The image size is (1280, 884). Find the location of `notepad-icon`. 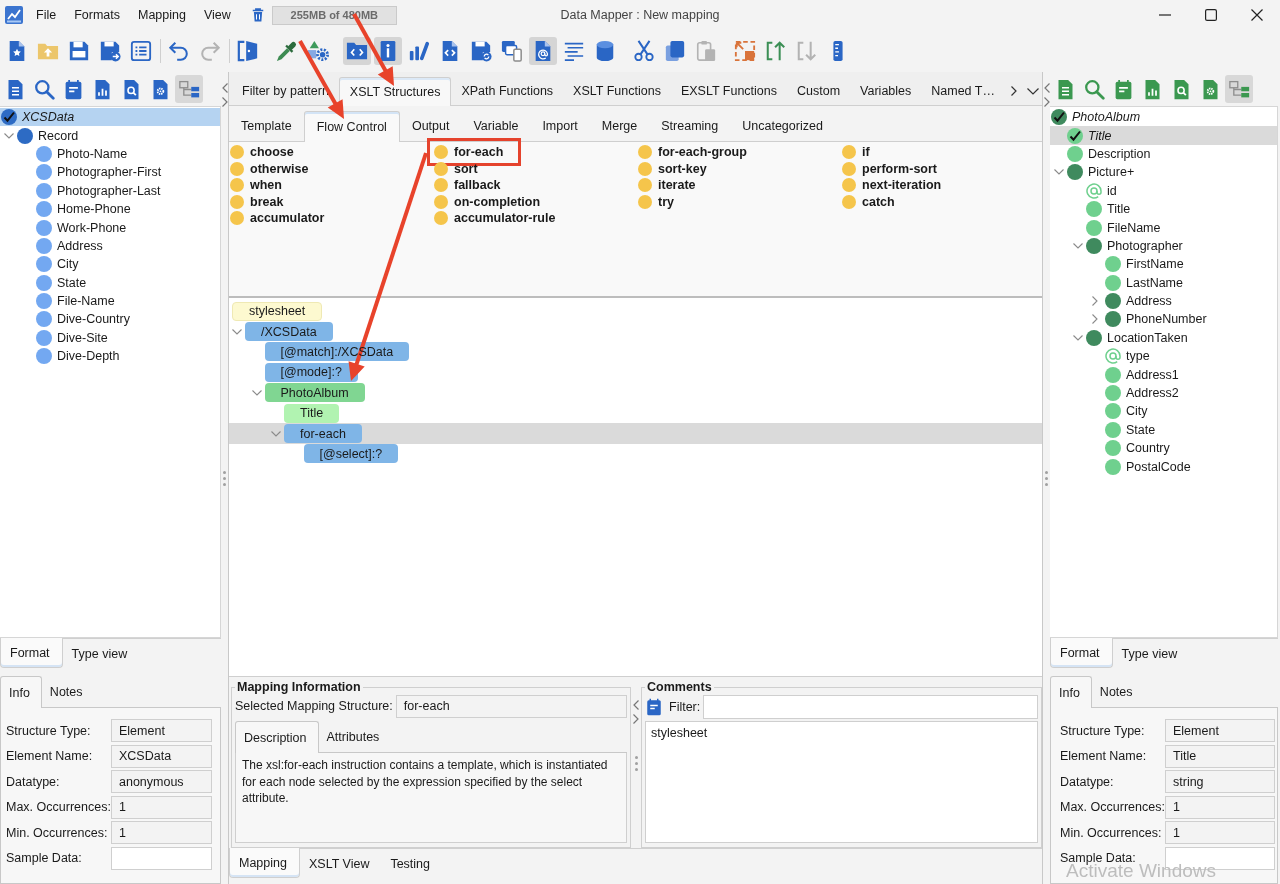

notepad-icon is located at coordinates (654, 707).